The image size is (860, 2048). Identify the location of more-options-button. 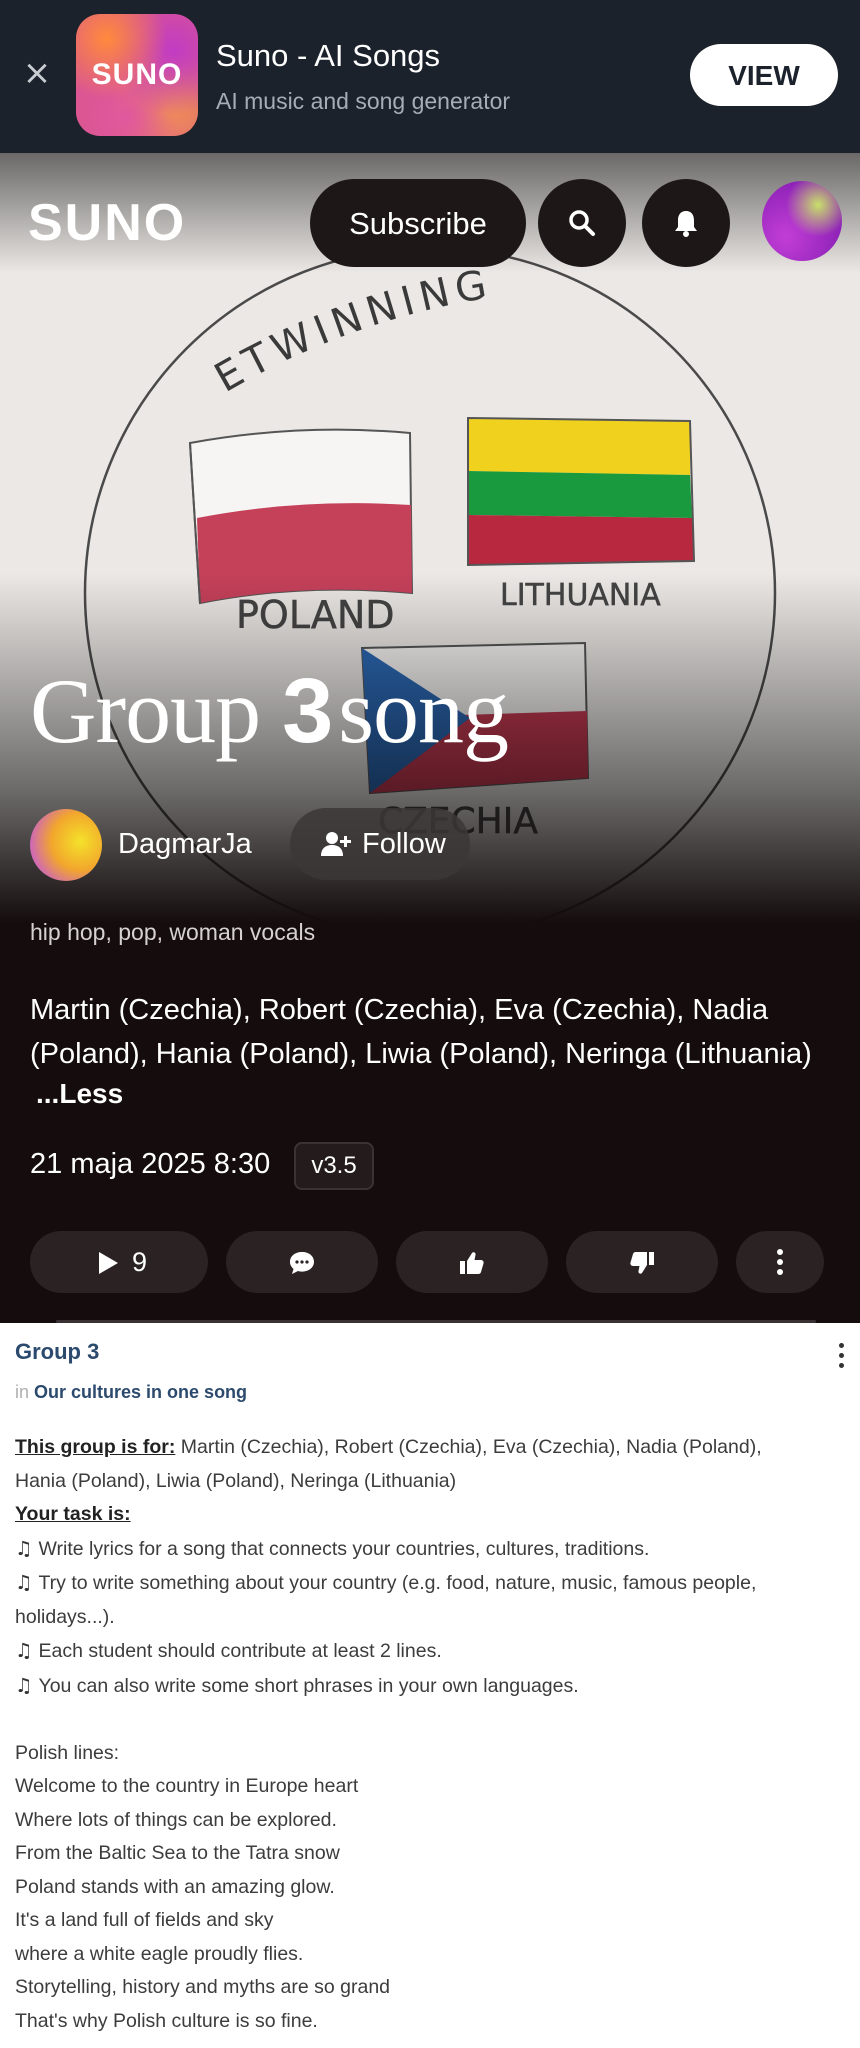
(780, 1262).